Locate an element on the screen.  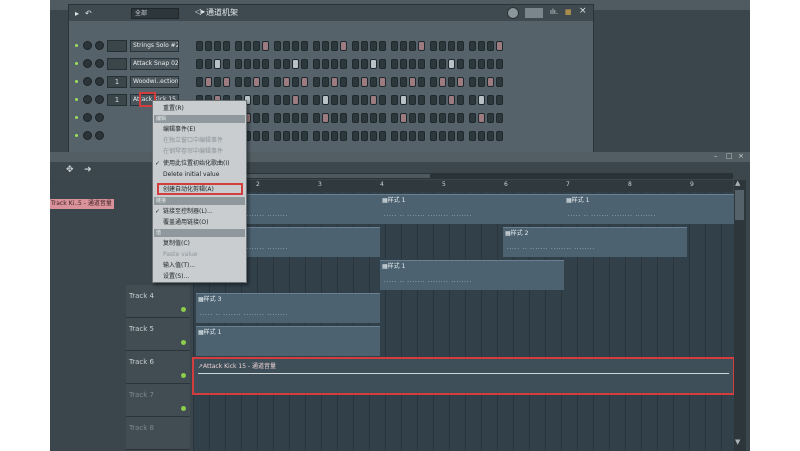
arrow-tool-icon: ➜ is located at coordinates (88, 170).